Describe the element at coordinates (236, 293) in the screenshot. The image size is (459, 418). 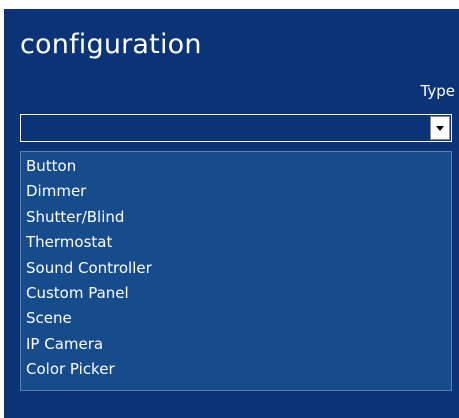
I see `dropdown-option-custom-panel: Custom Panel` at that location.